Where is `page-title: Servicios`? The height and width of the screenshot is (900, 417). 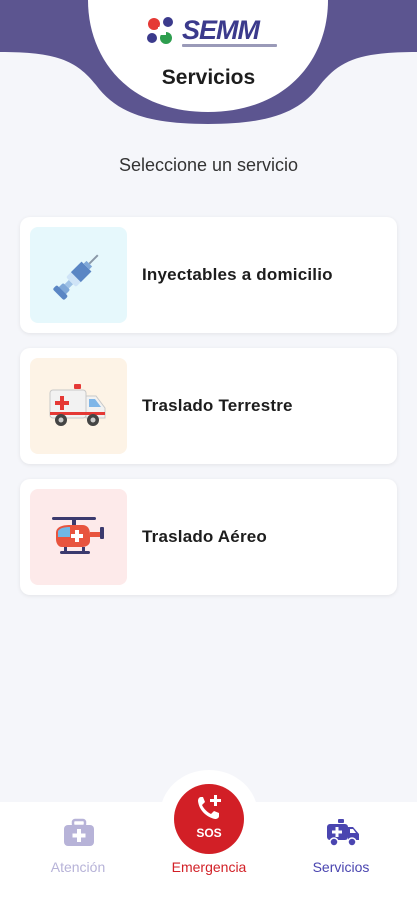
page-title: Servicios is located at coordinates (208, 77).